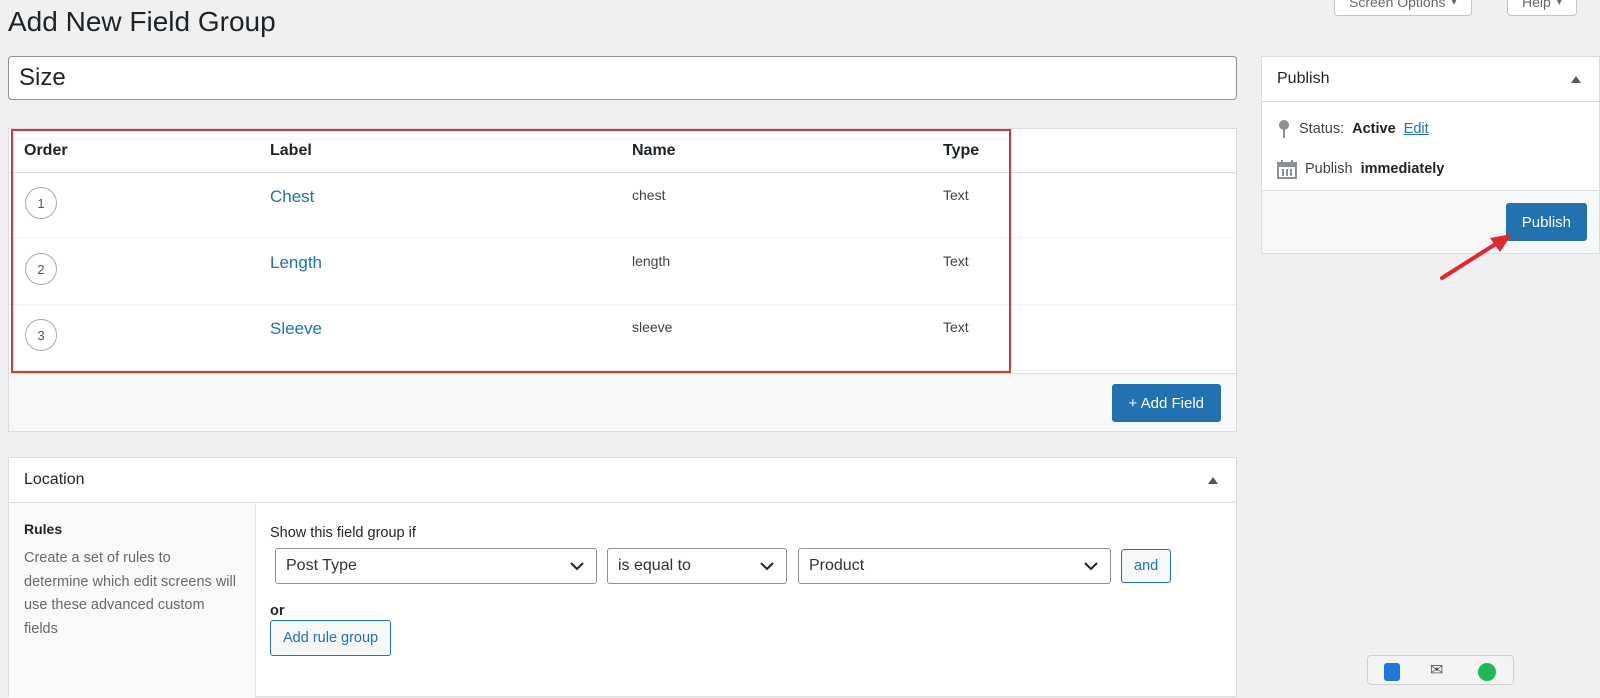 This screenshot has width=1600, height=698. What do you see at coordinates (1284, 129) in the screenshot?
I see `pin-icon` at bounding box center [1284, 129].